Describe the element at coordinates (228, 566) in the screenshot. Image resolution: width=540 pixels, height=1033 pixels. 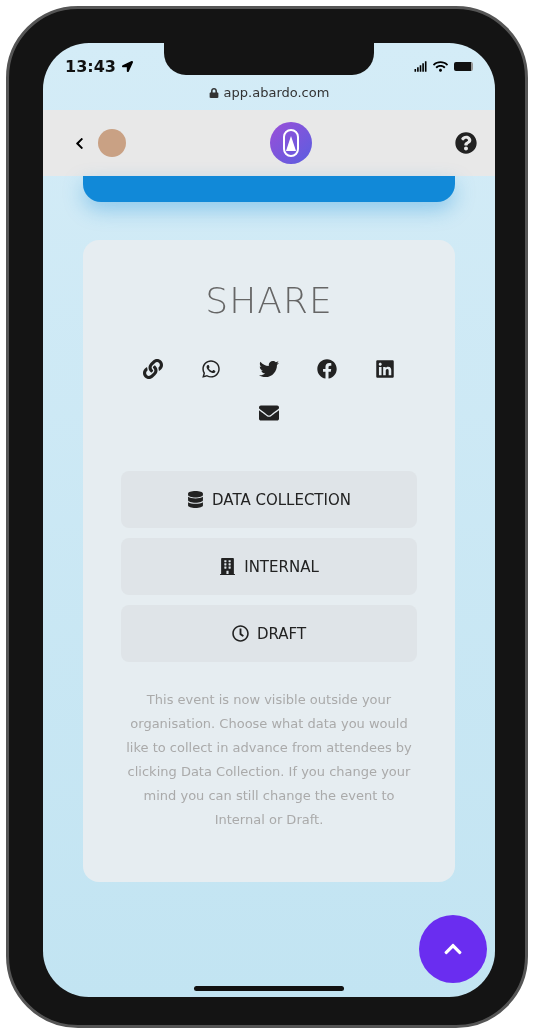
I see `building-icon` at that location.